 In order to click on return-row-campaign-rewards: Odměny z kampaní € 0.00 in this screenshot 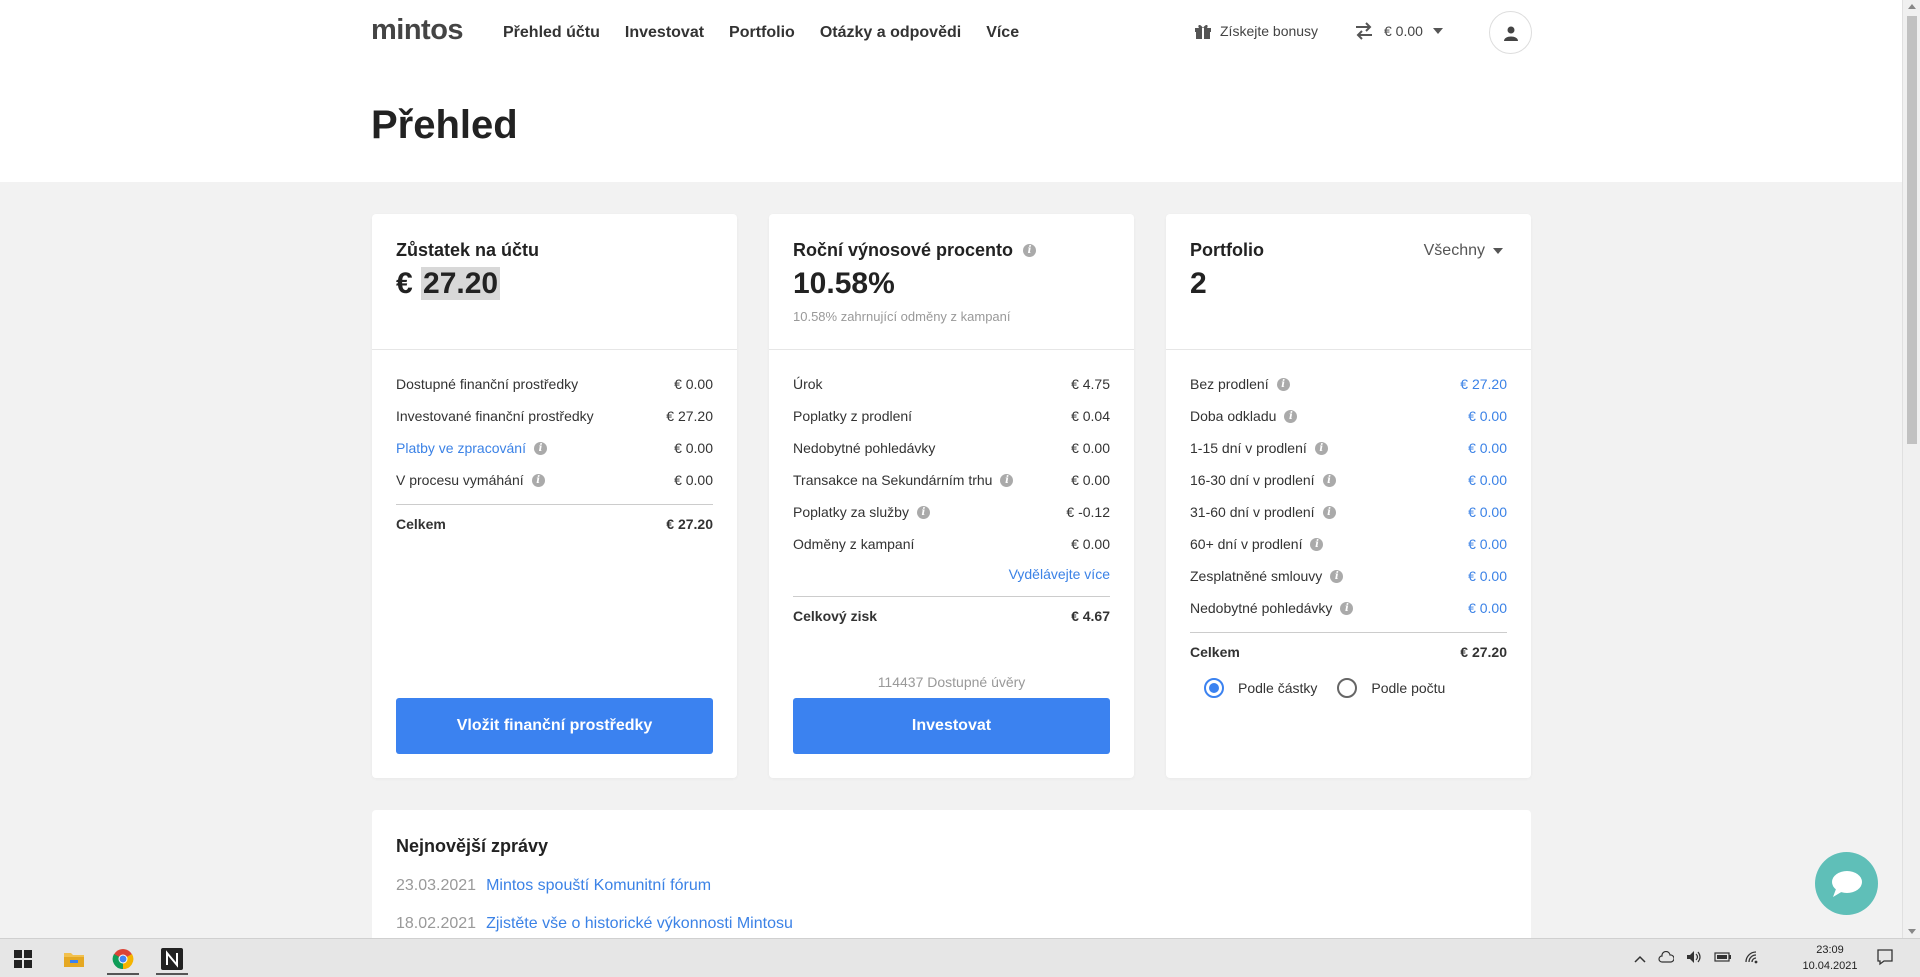, I will do `click(951, 544)`.